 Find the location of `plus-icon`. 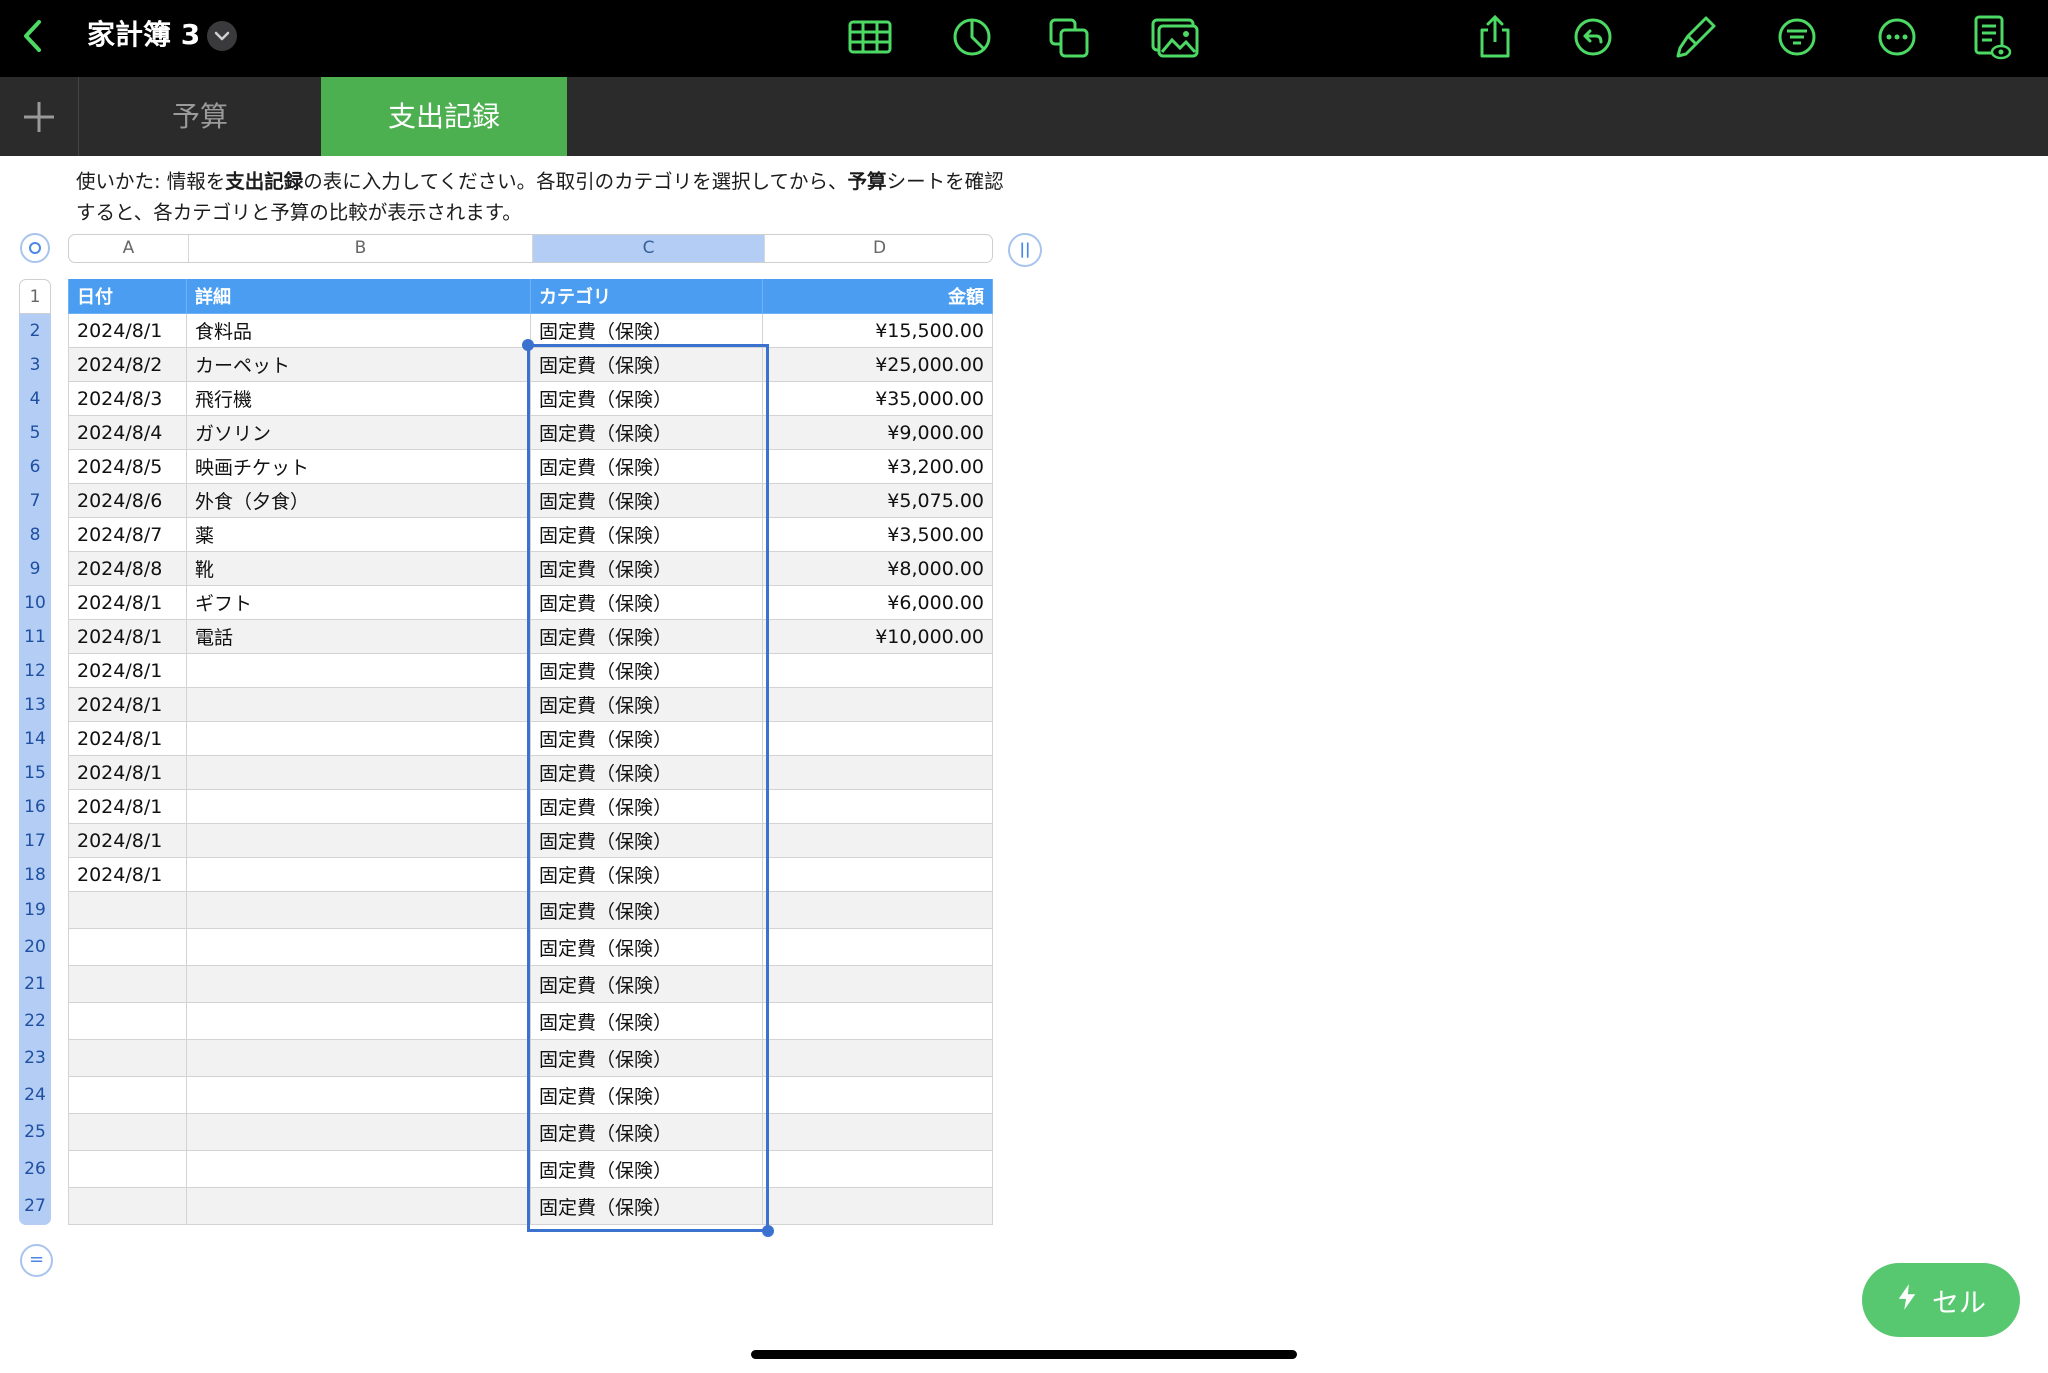

plus-icon is located at coordinates (39, 116).